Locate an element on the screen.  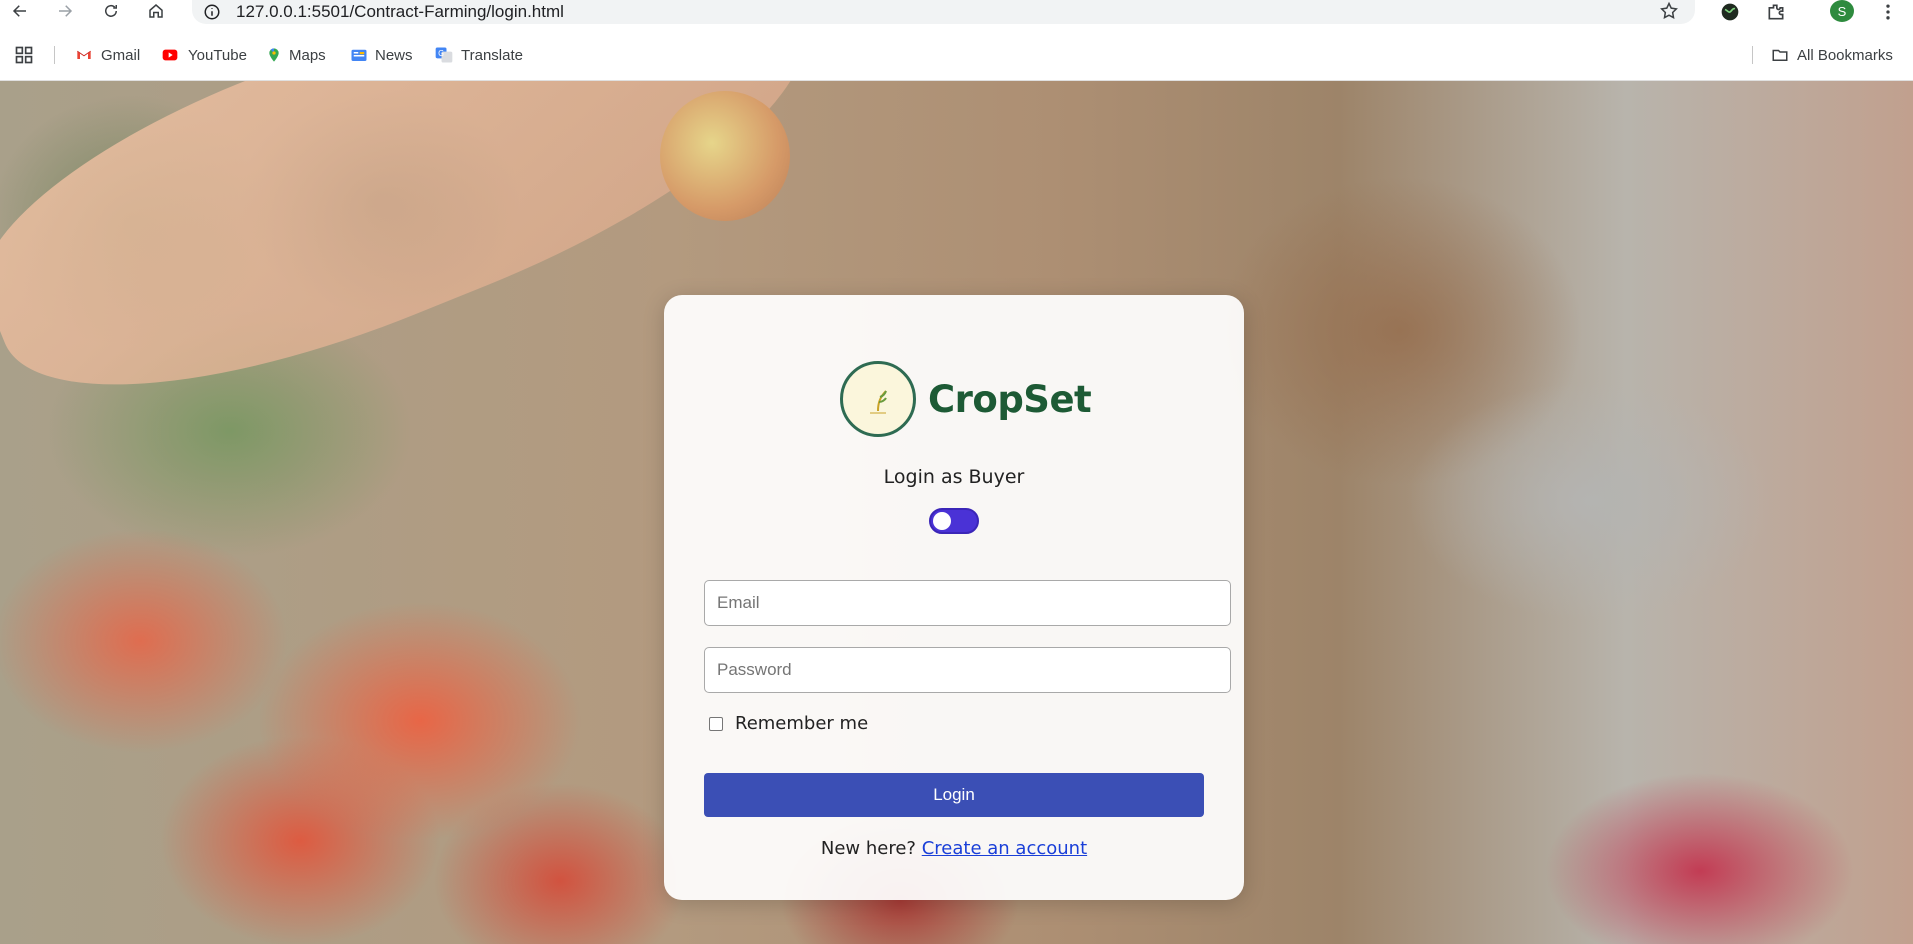
profile-avatar: S is located at coordinates (1842, 11).